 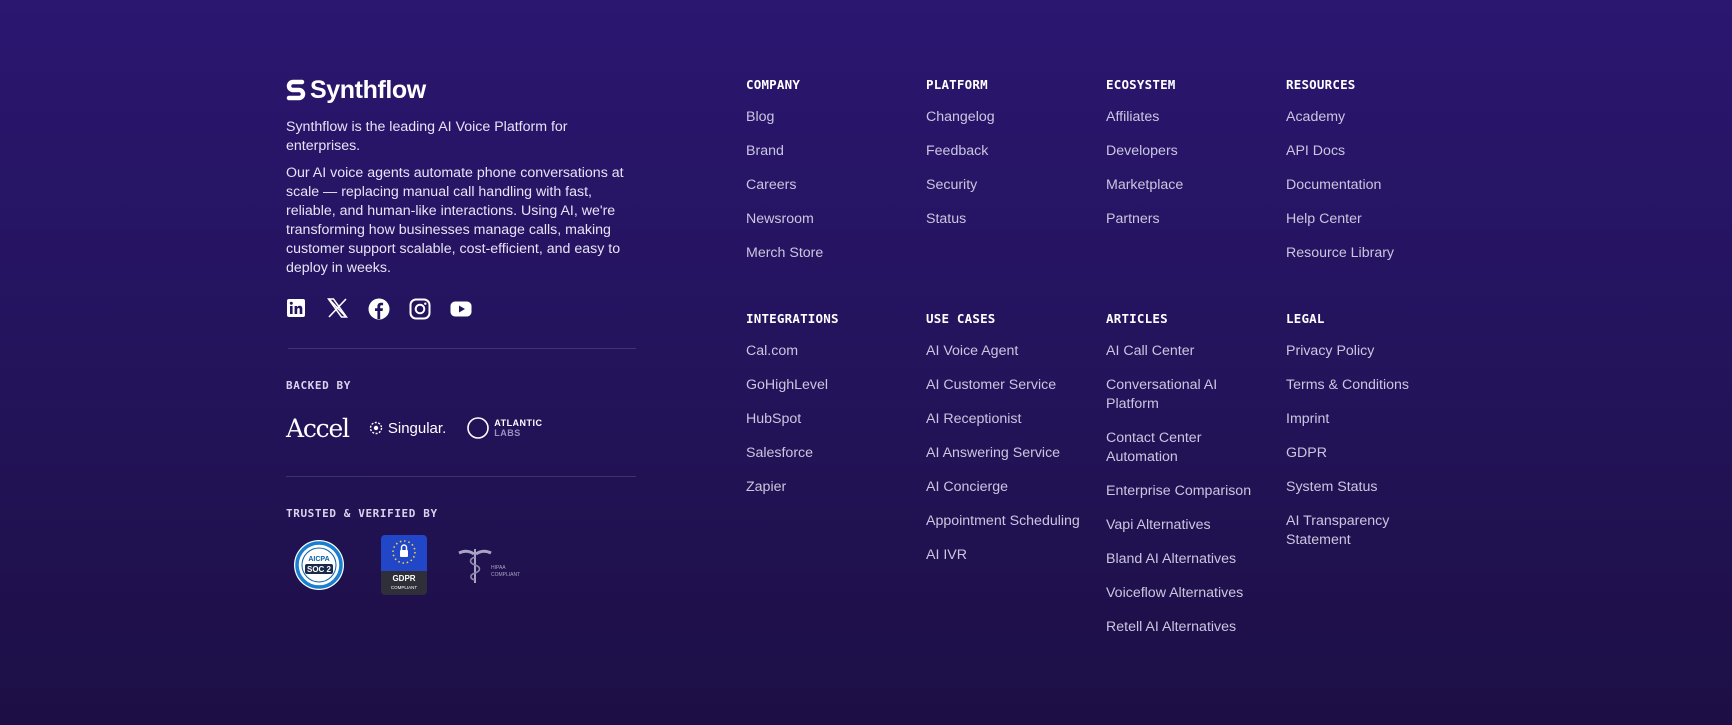 What do you see at coordinates (318, 428) in the screenshot?
I see `accel-logo: Accel` at bounding box center [318, 428].